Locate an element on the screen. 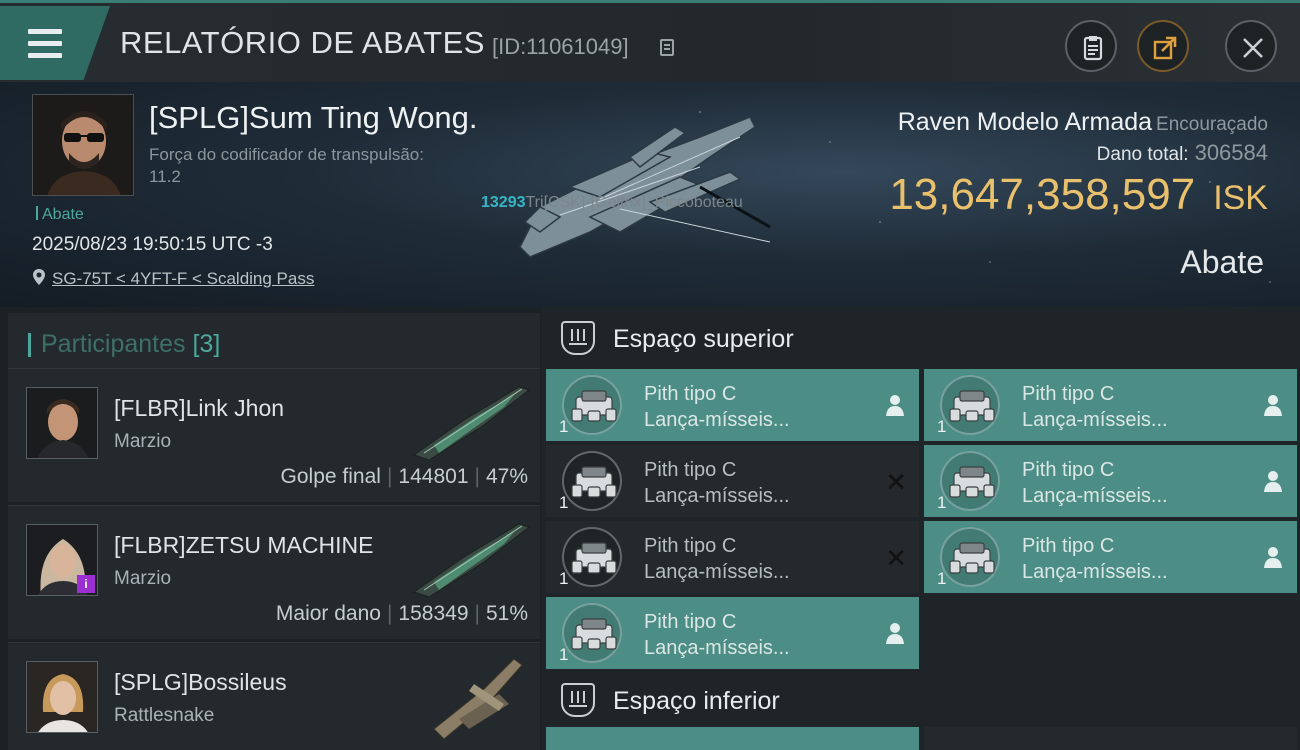 Image resolution: width=1300 pixels, height=750 pixels. high-slots-header: Espaço superior is located at coordinates (920, 338).